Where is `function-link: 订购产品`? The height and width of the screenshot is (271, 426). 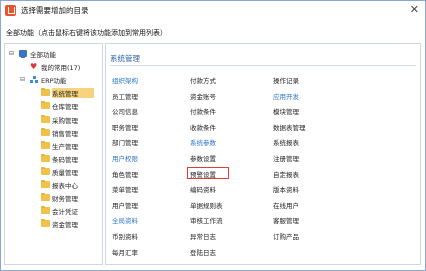
function-link: 订购产品 is located at coordinates (286, 236).